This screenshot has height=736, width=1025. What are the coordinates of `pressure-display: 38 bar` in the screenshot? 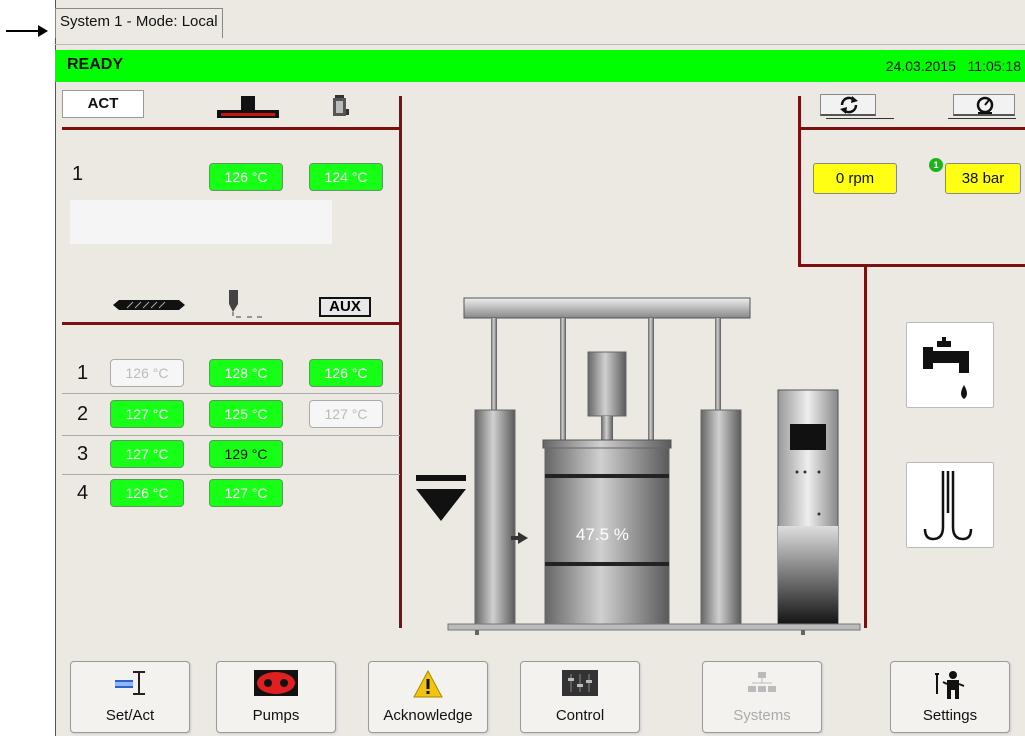 It's located at (983, 178).